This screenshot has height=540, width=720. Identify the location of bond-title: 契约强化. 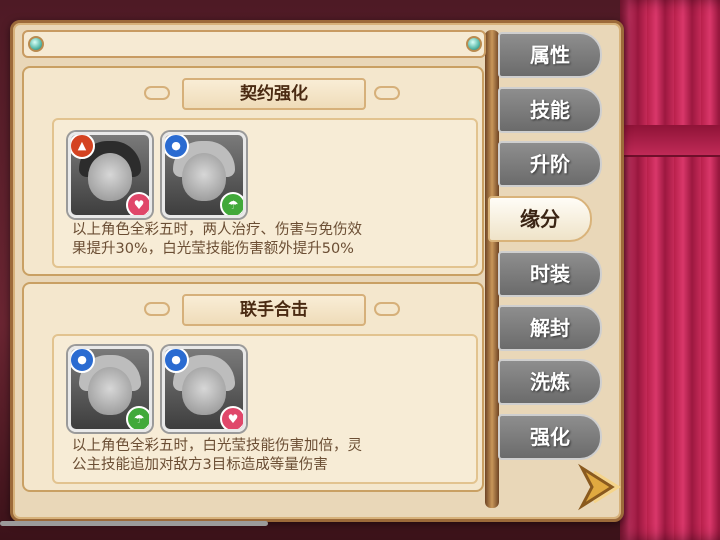
(274, 94).